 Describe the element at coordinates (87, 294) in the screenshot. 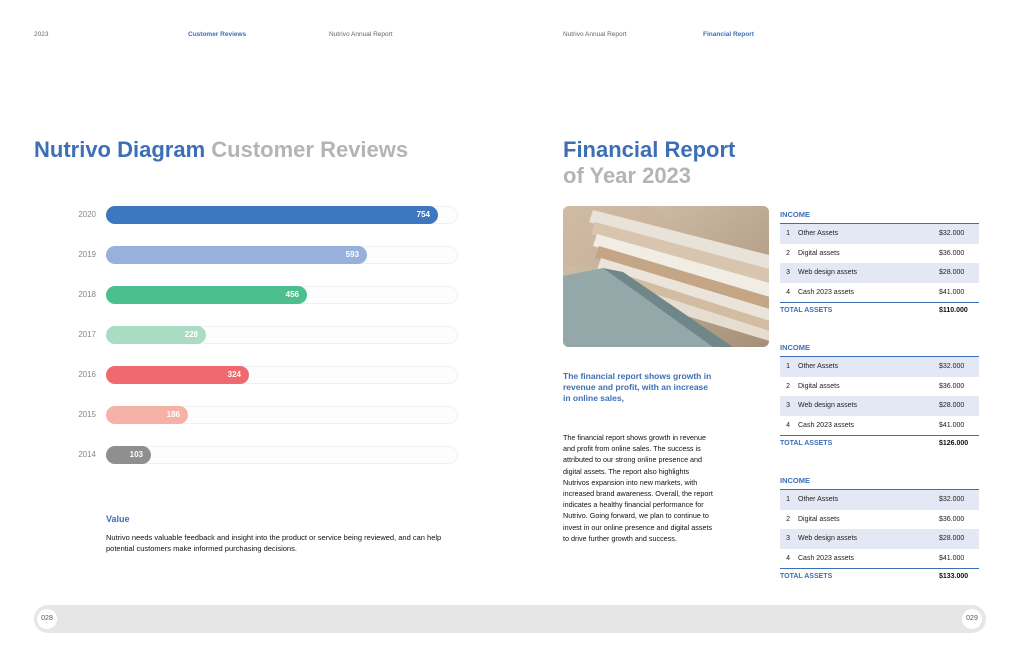

I see `bar-category-label: 2018` at that location.